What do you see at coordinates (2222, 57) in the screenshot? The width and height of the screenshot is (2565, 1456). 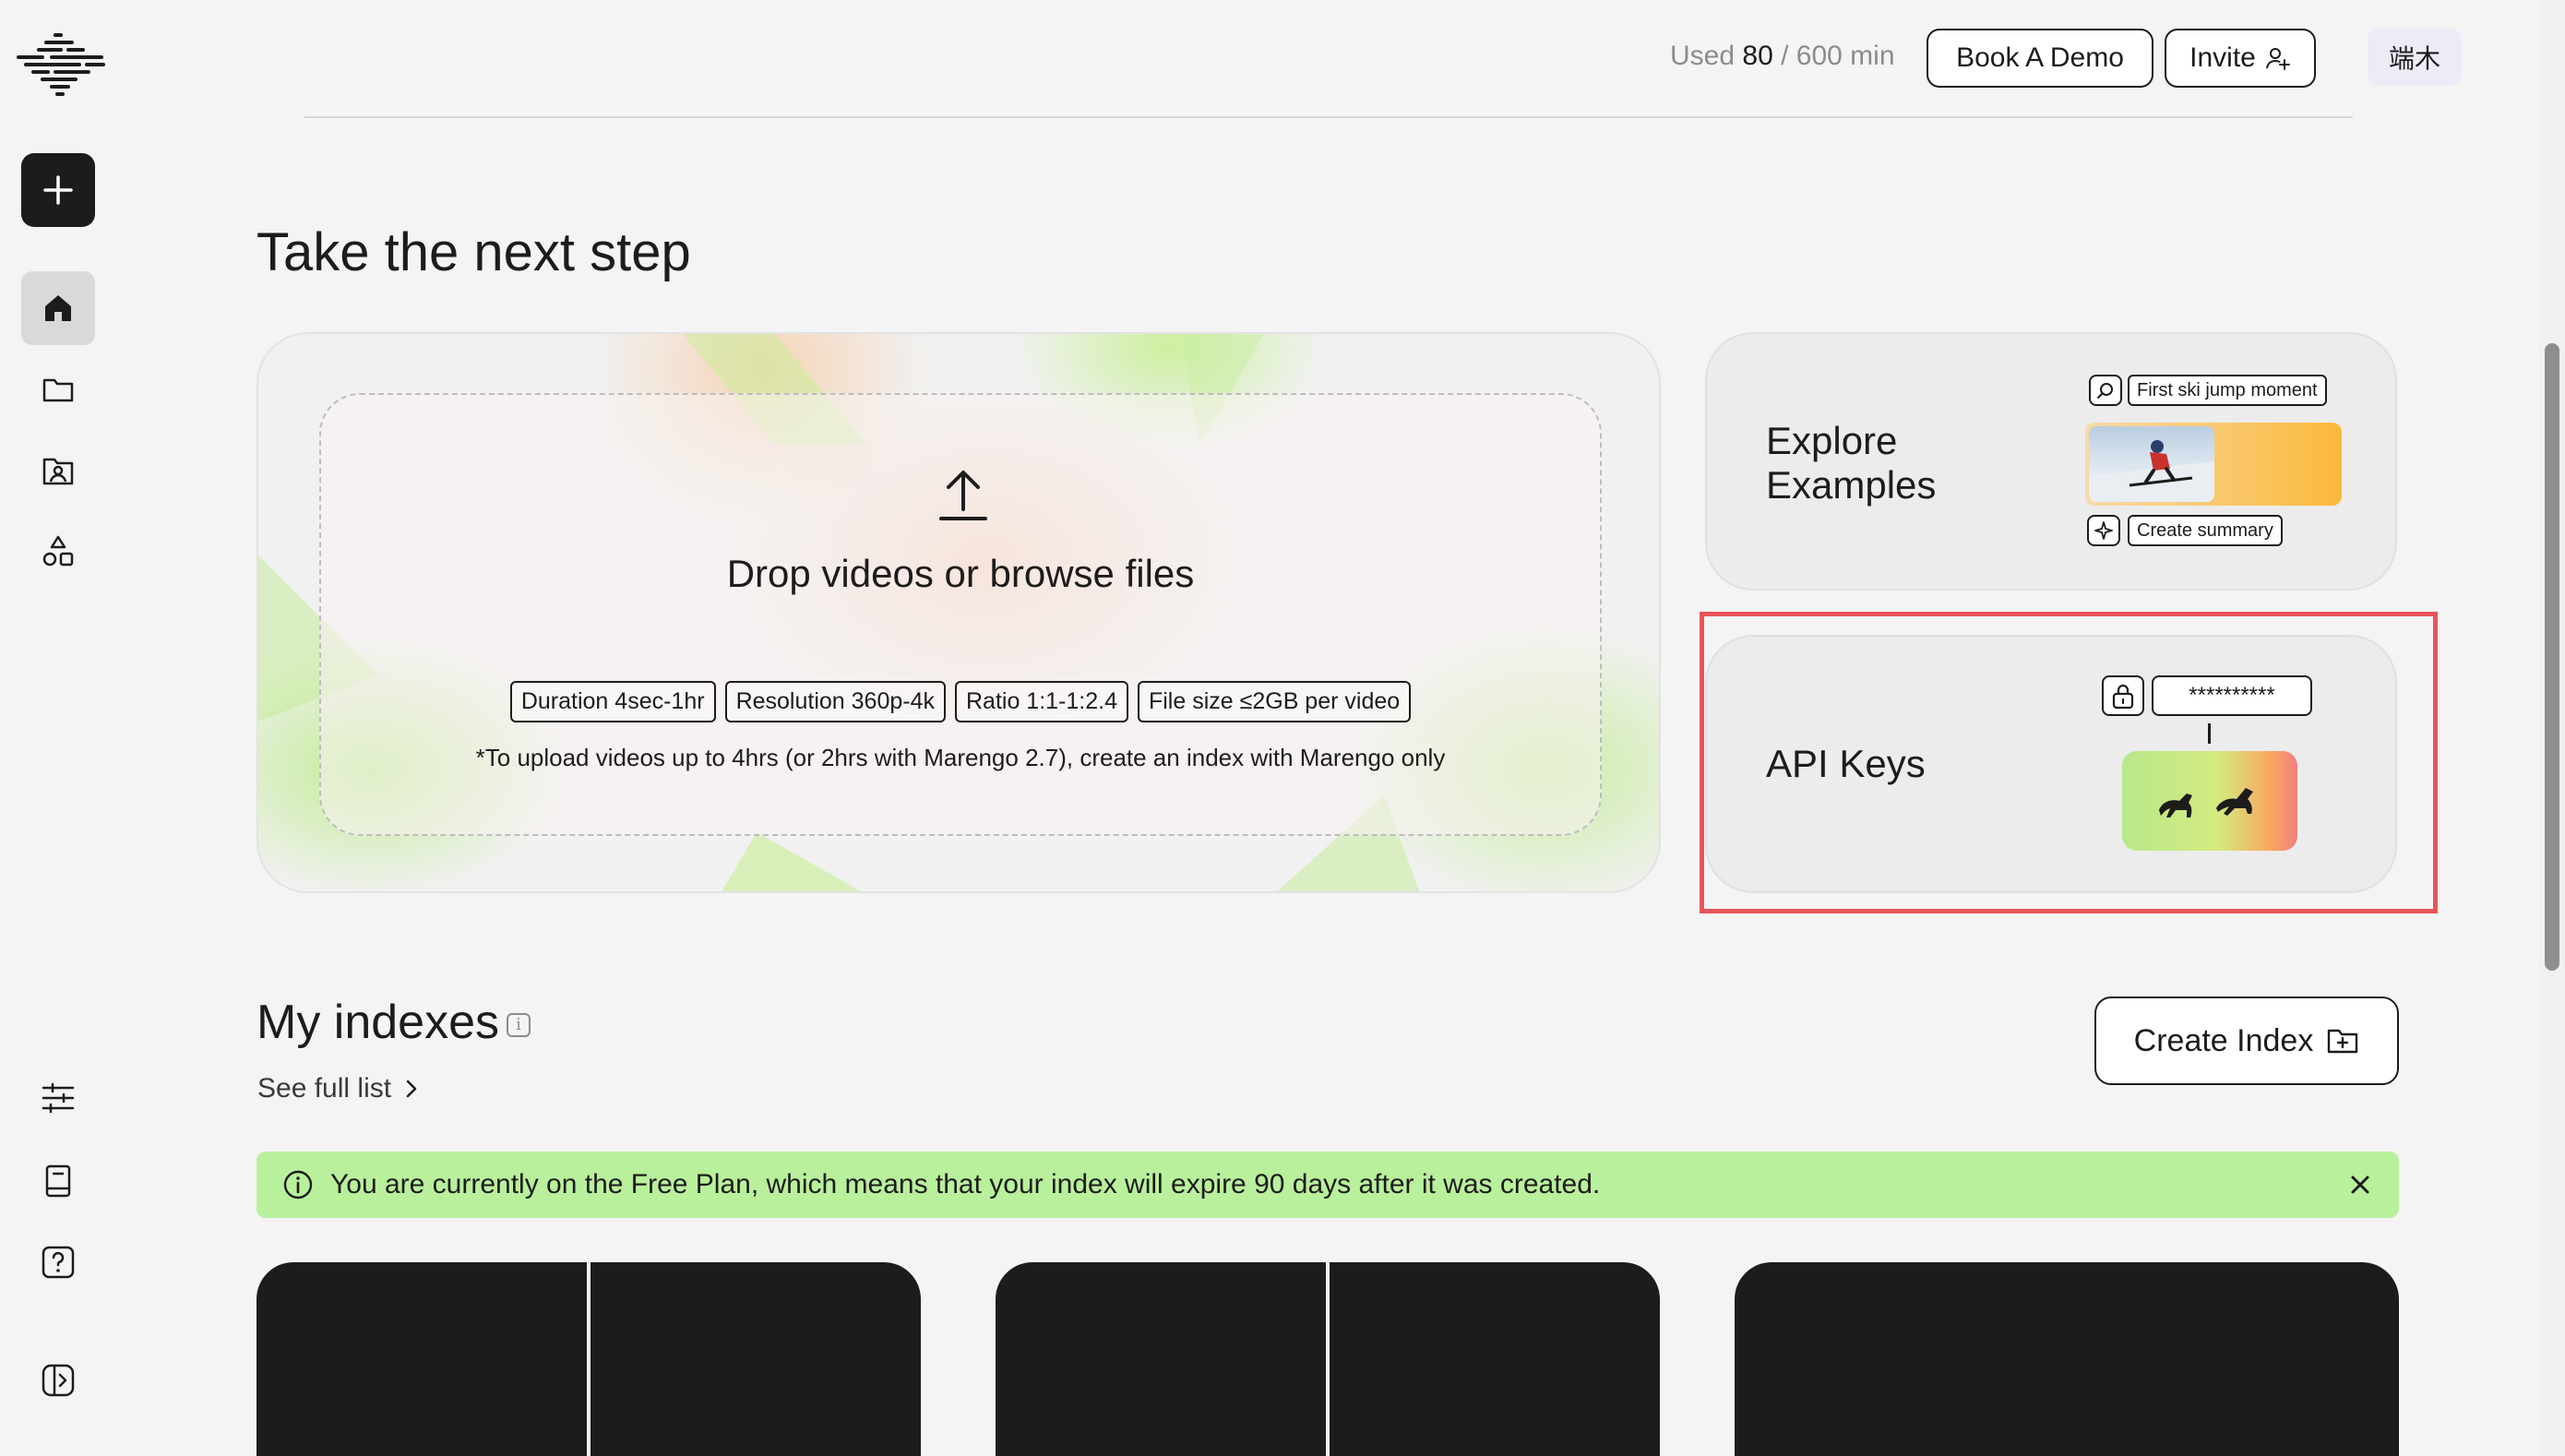 I see `invite-label: Invite` at bounding box center [2222, 57].